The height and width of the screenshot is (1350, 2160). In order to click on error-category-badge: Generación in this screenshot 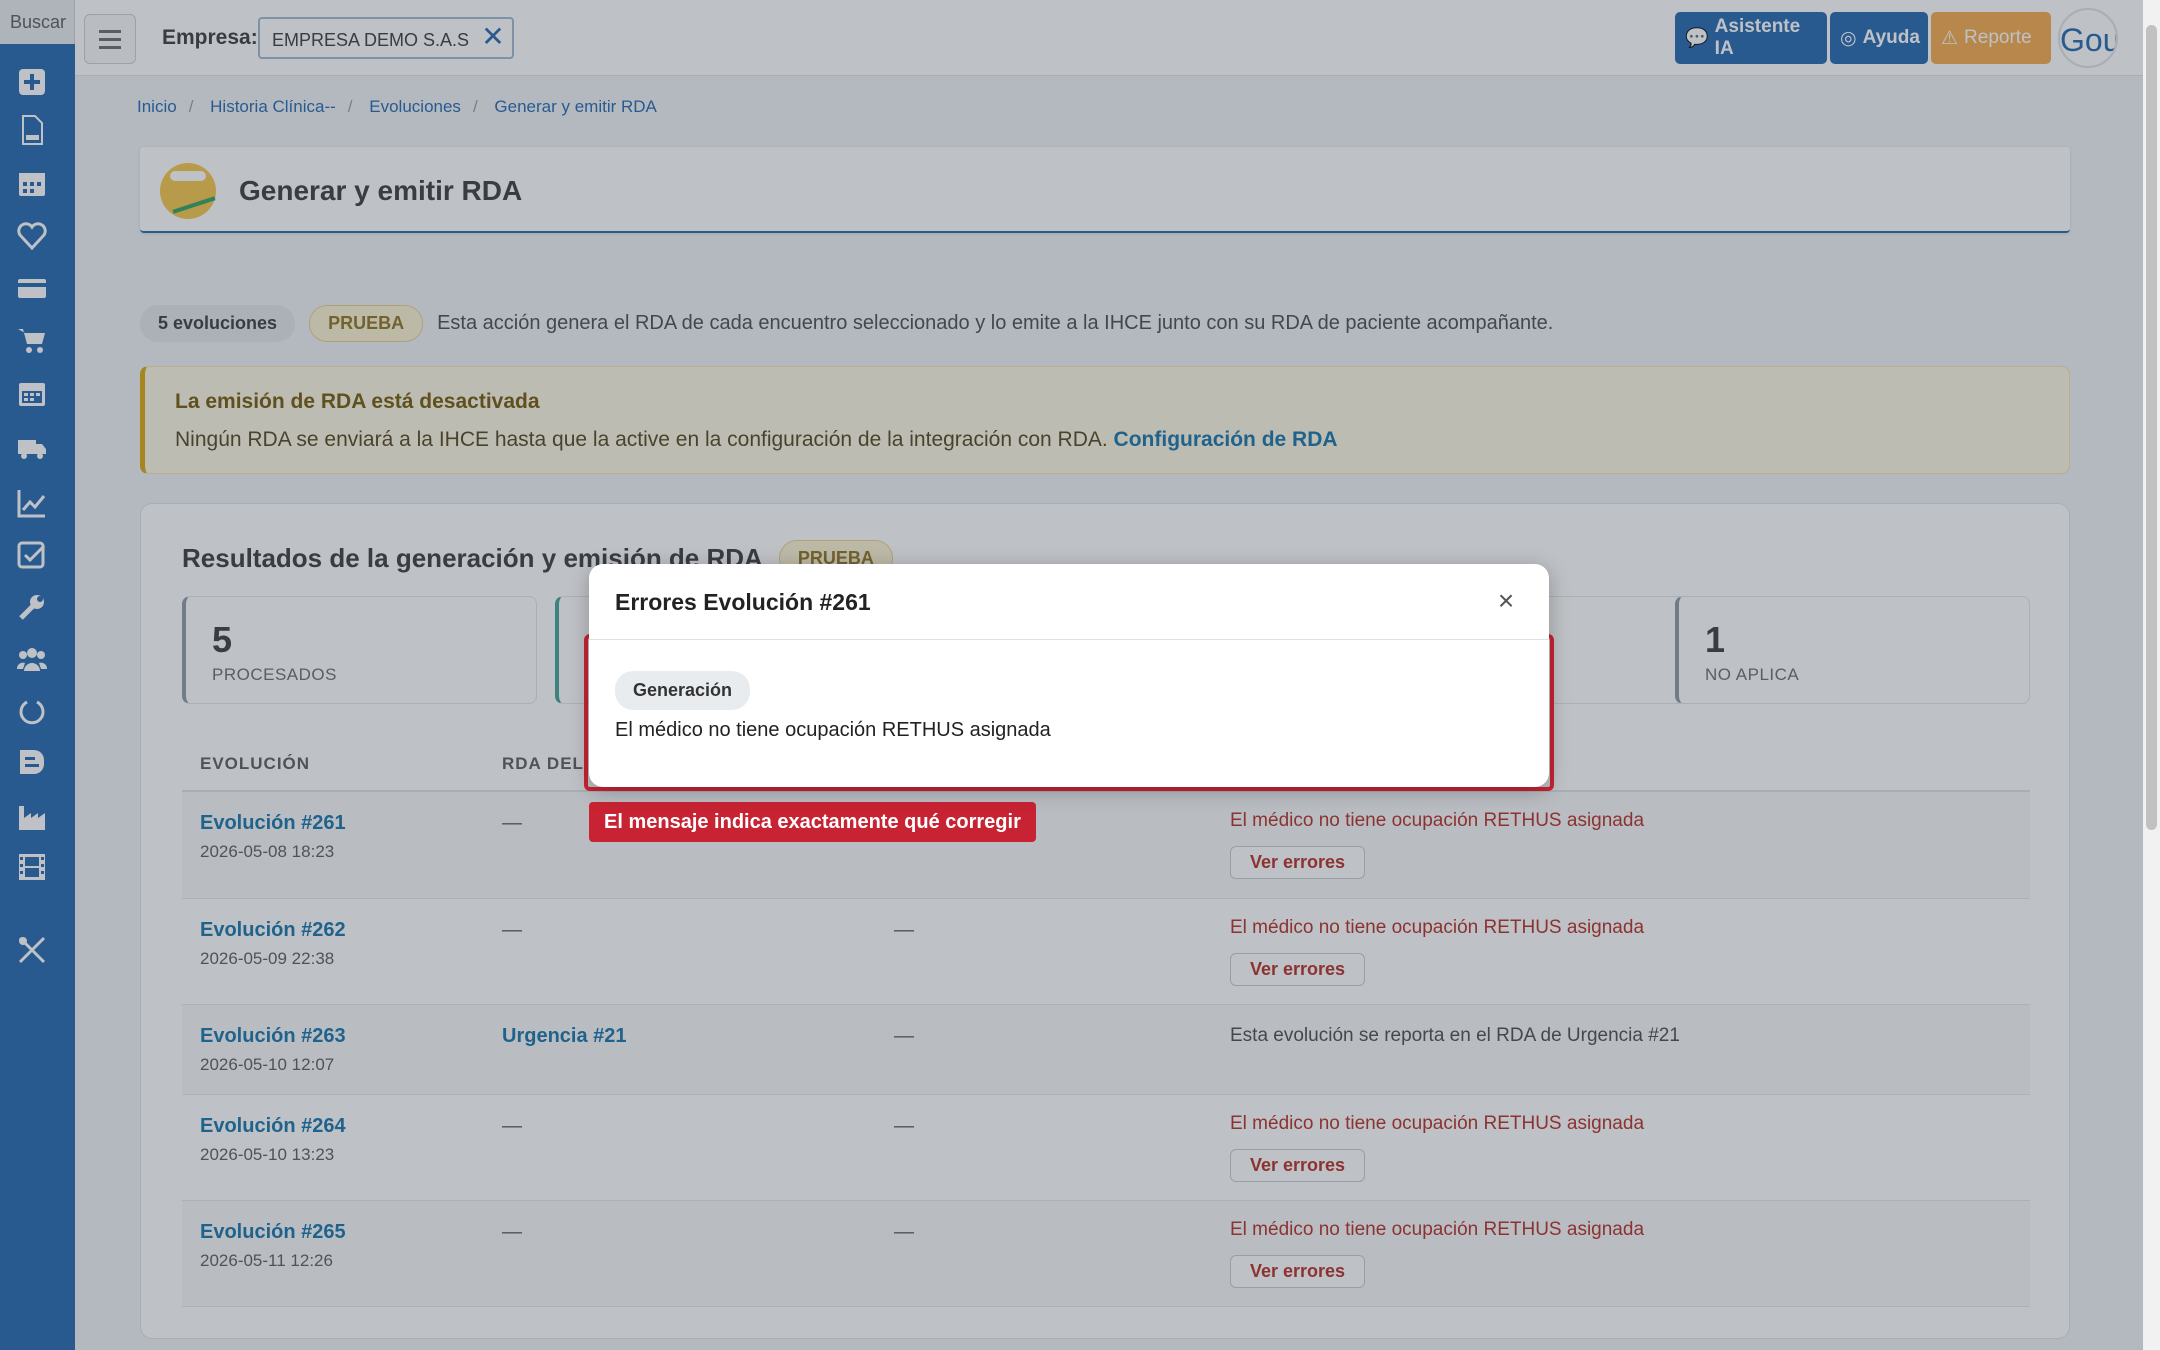, I will do `click(683, 690)`.